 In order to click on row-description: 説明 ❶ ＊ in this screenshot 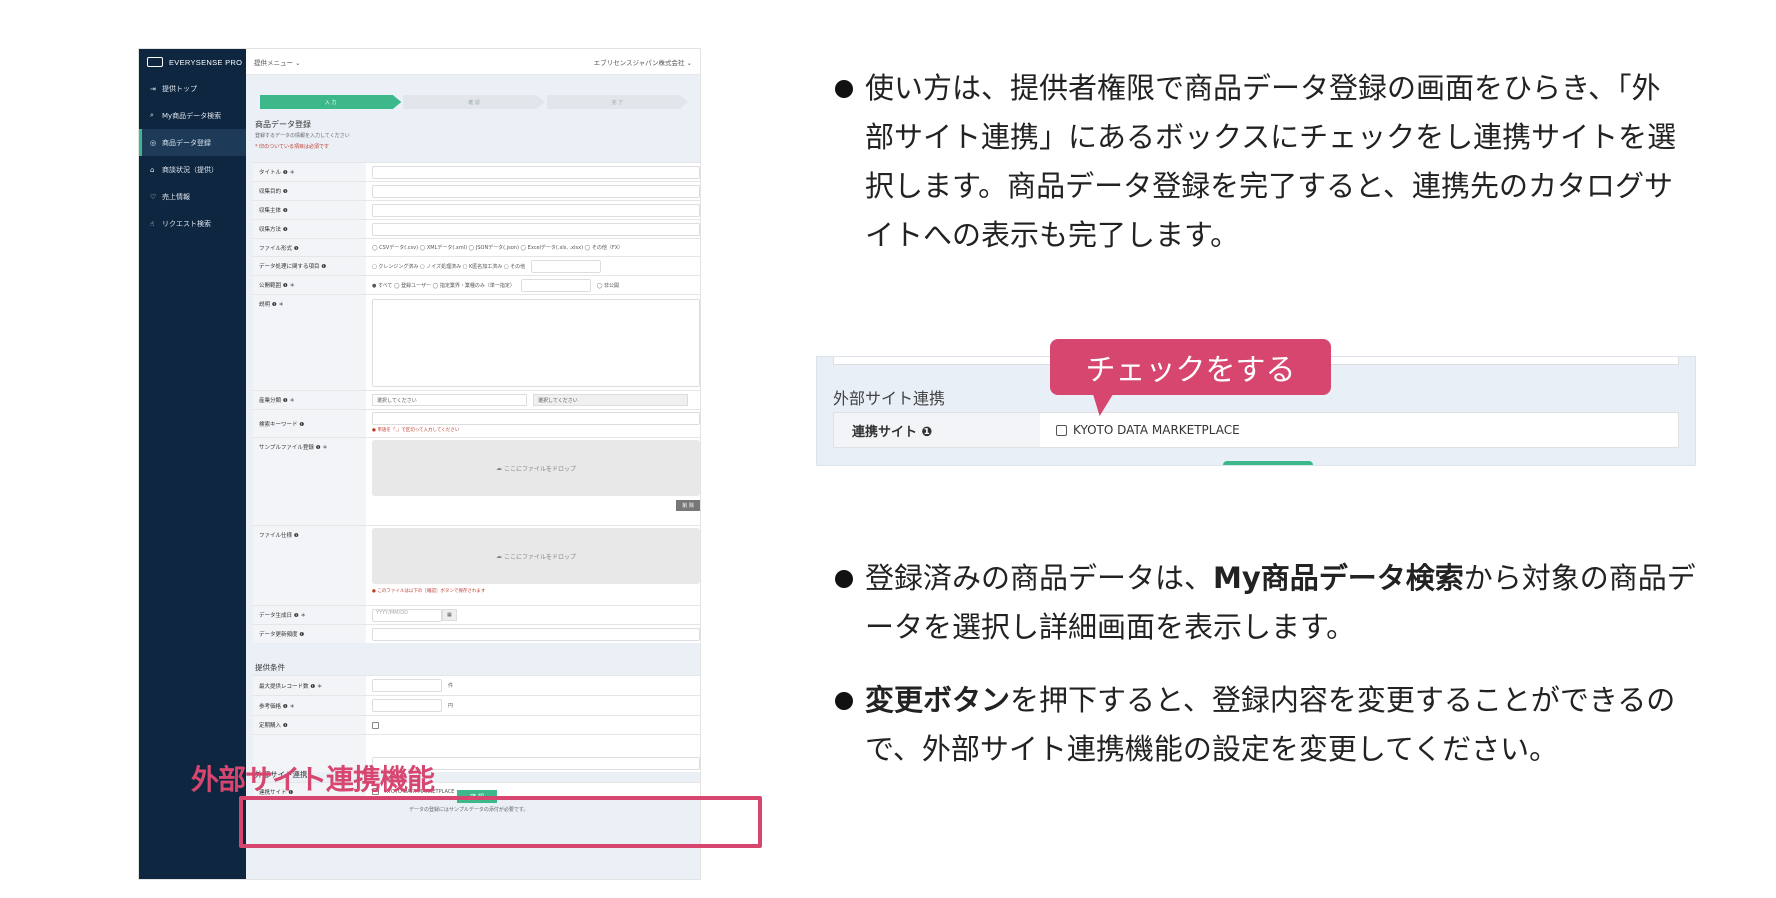, I will do `click(476, 342)`.